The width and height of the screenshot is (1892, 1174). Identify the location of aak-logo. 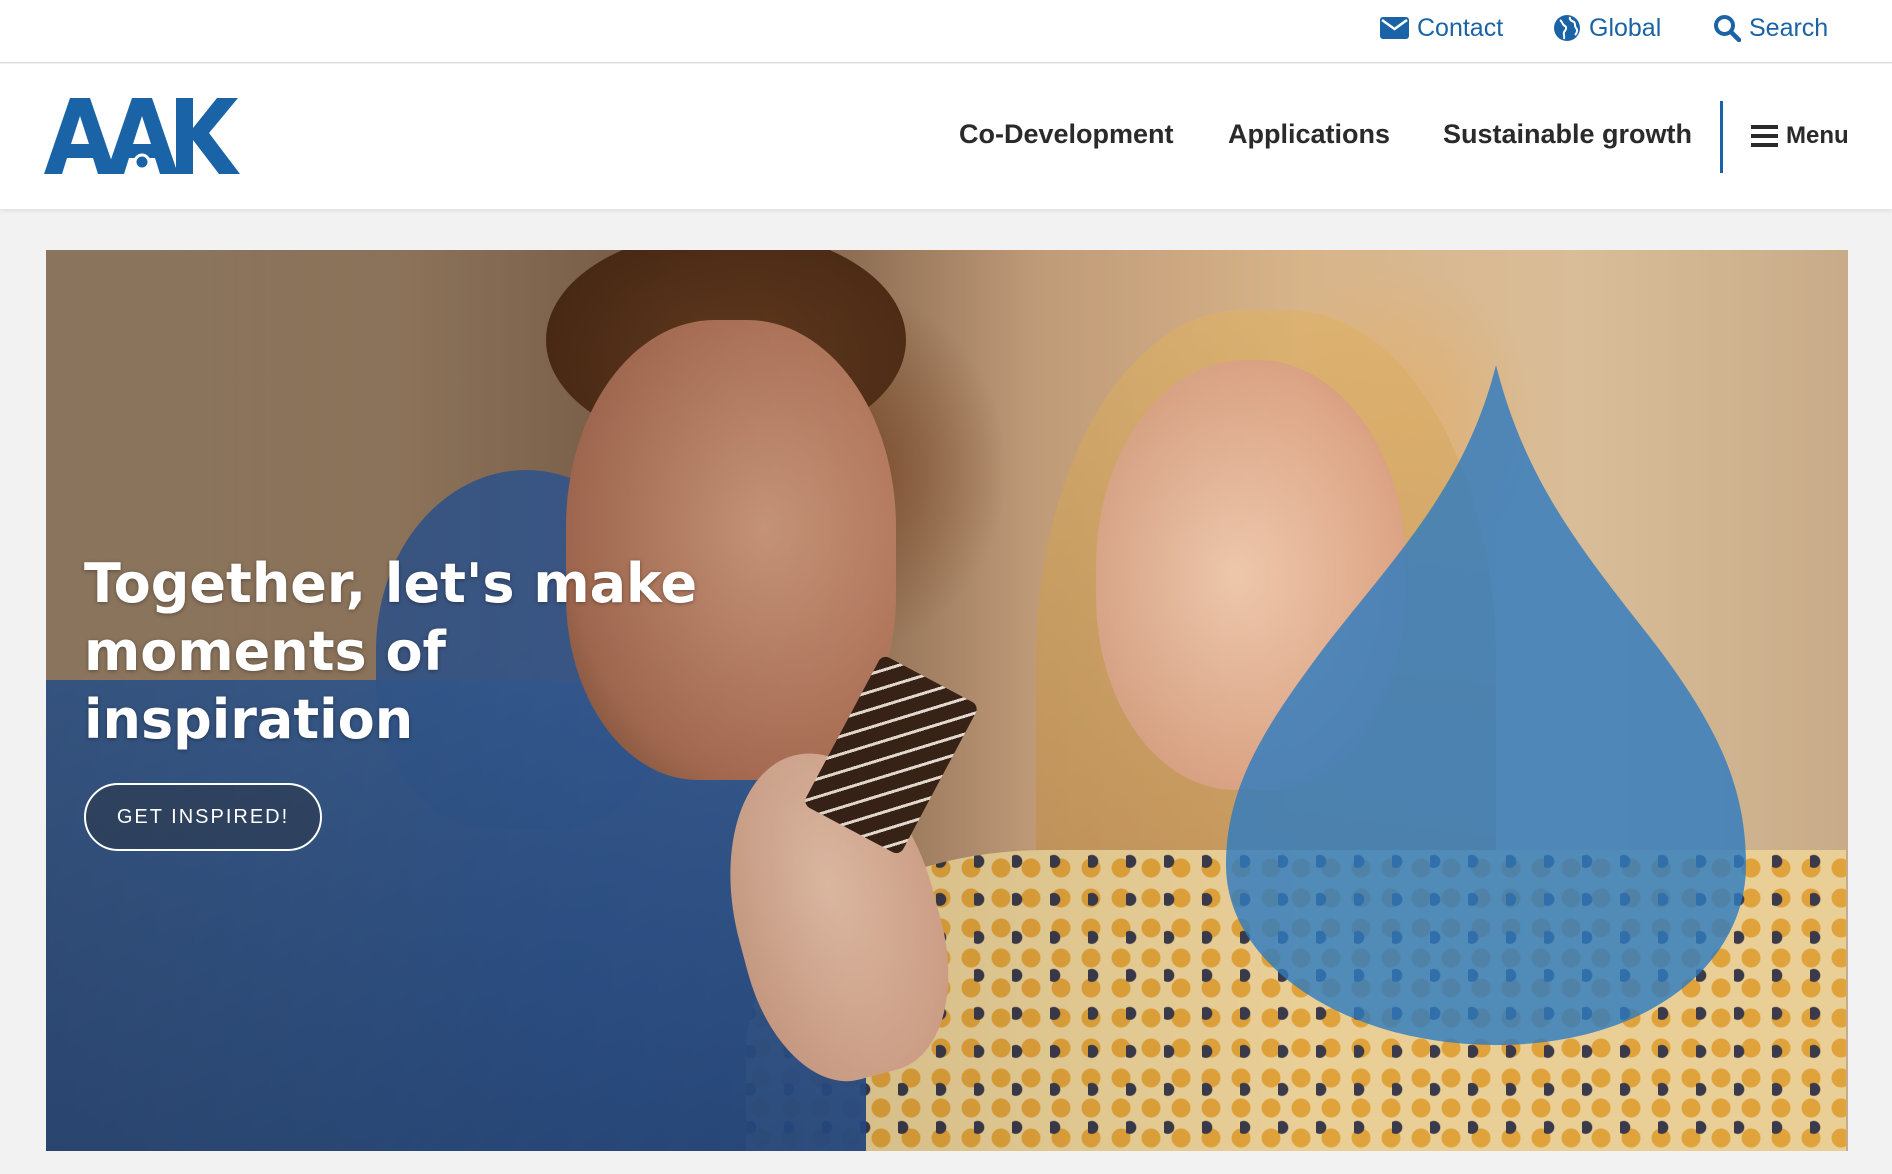
(142, 136).